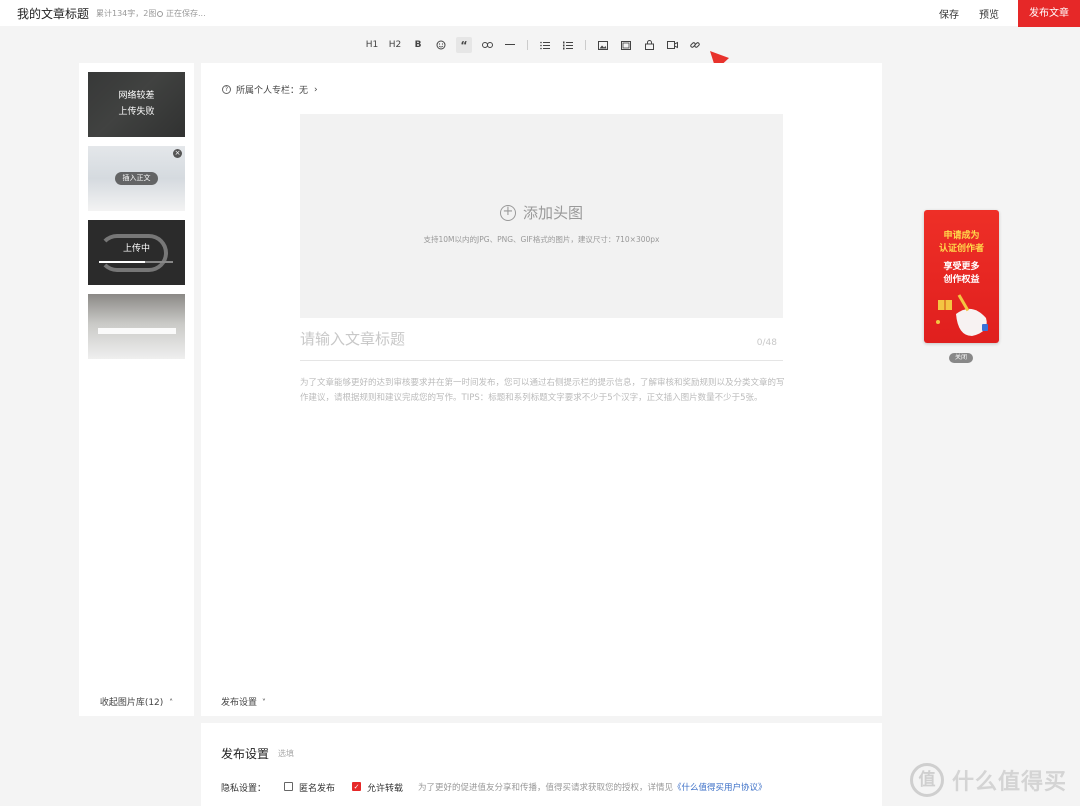  What do you see at coordinates (136, 112) in the screenshot?
I see `upload-error-line2: 上传失败` at bounding box center [136, 112].